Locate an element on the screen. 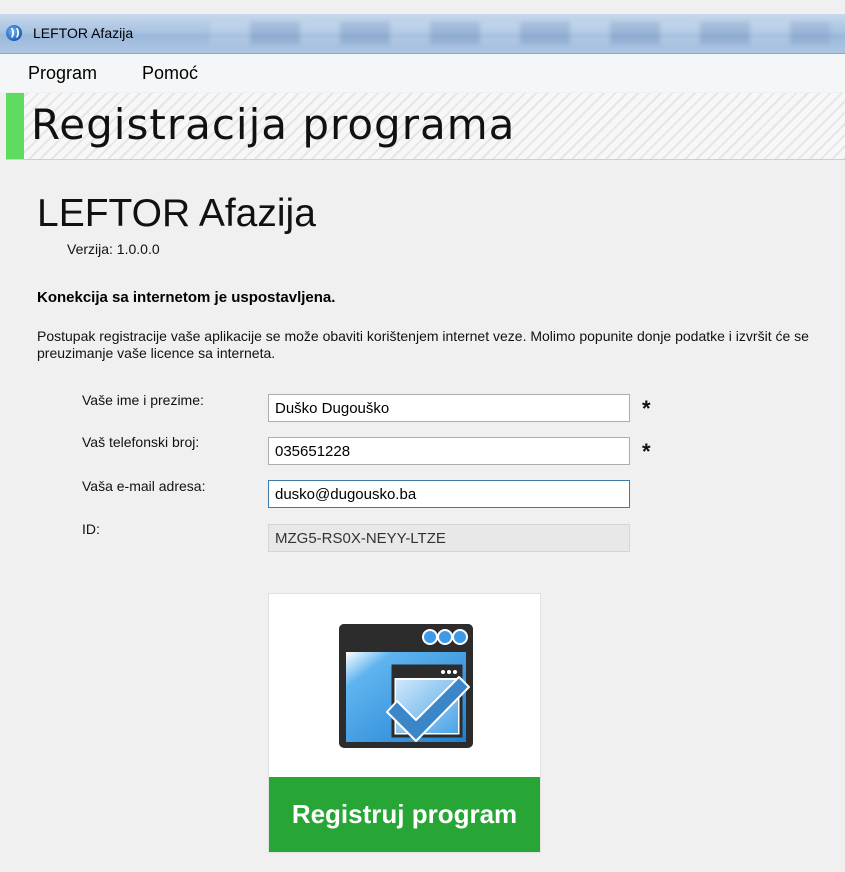 Image resolution: width=845 pixels, height=872 pixels. email-label: Vaša e-mail adresa: is located at coordinates (144, 486).